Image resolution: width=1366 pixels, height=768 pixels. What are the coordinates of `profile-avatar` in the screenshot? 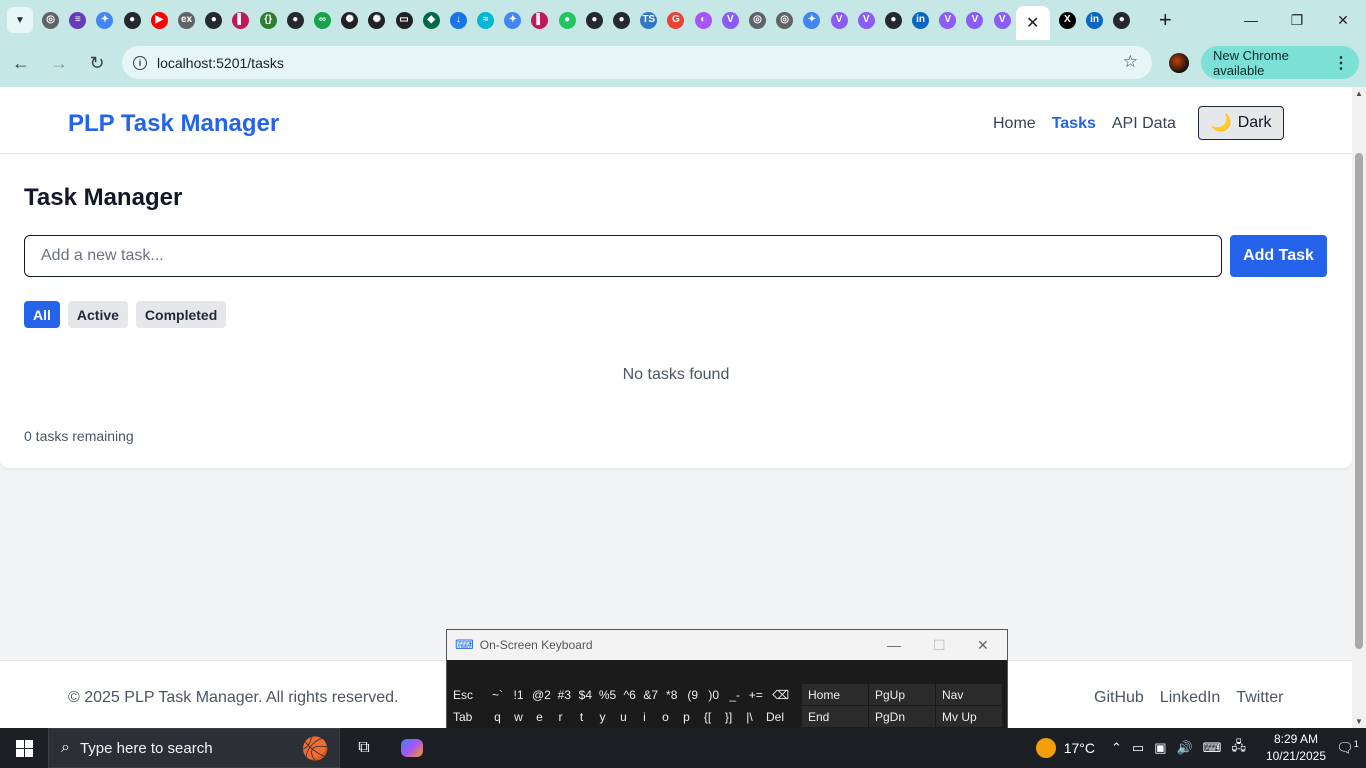 It's located at (1179, 63).